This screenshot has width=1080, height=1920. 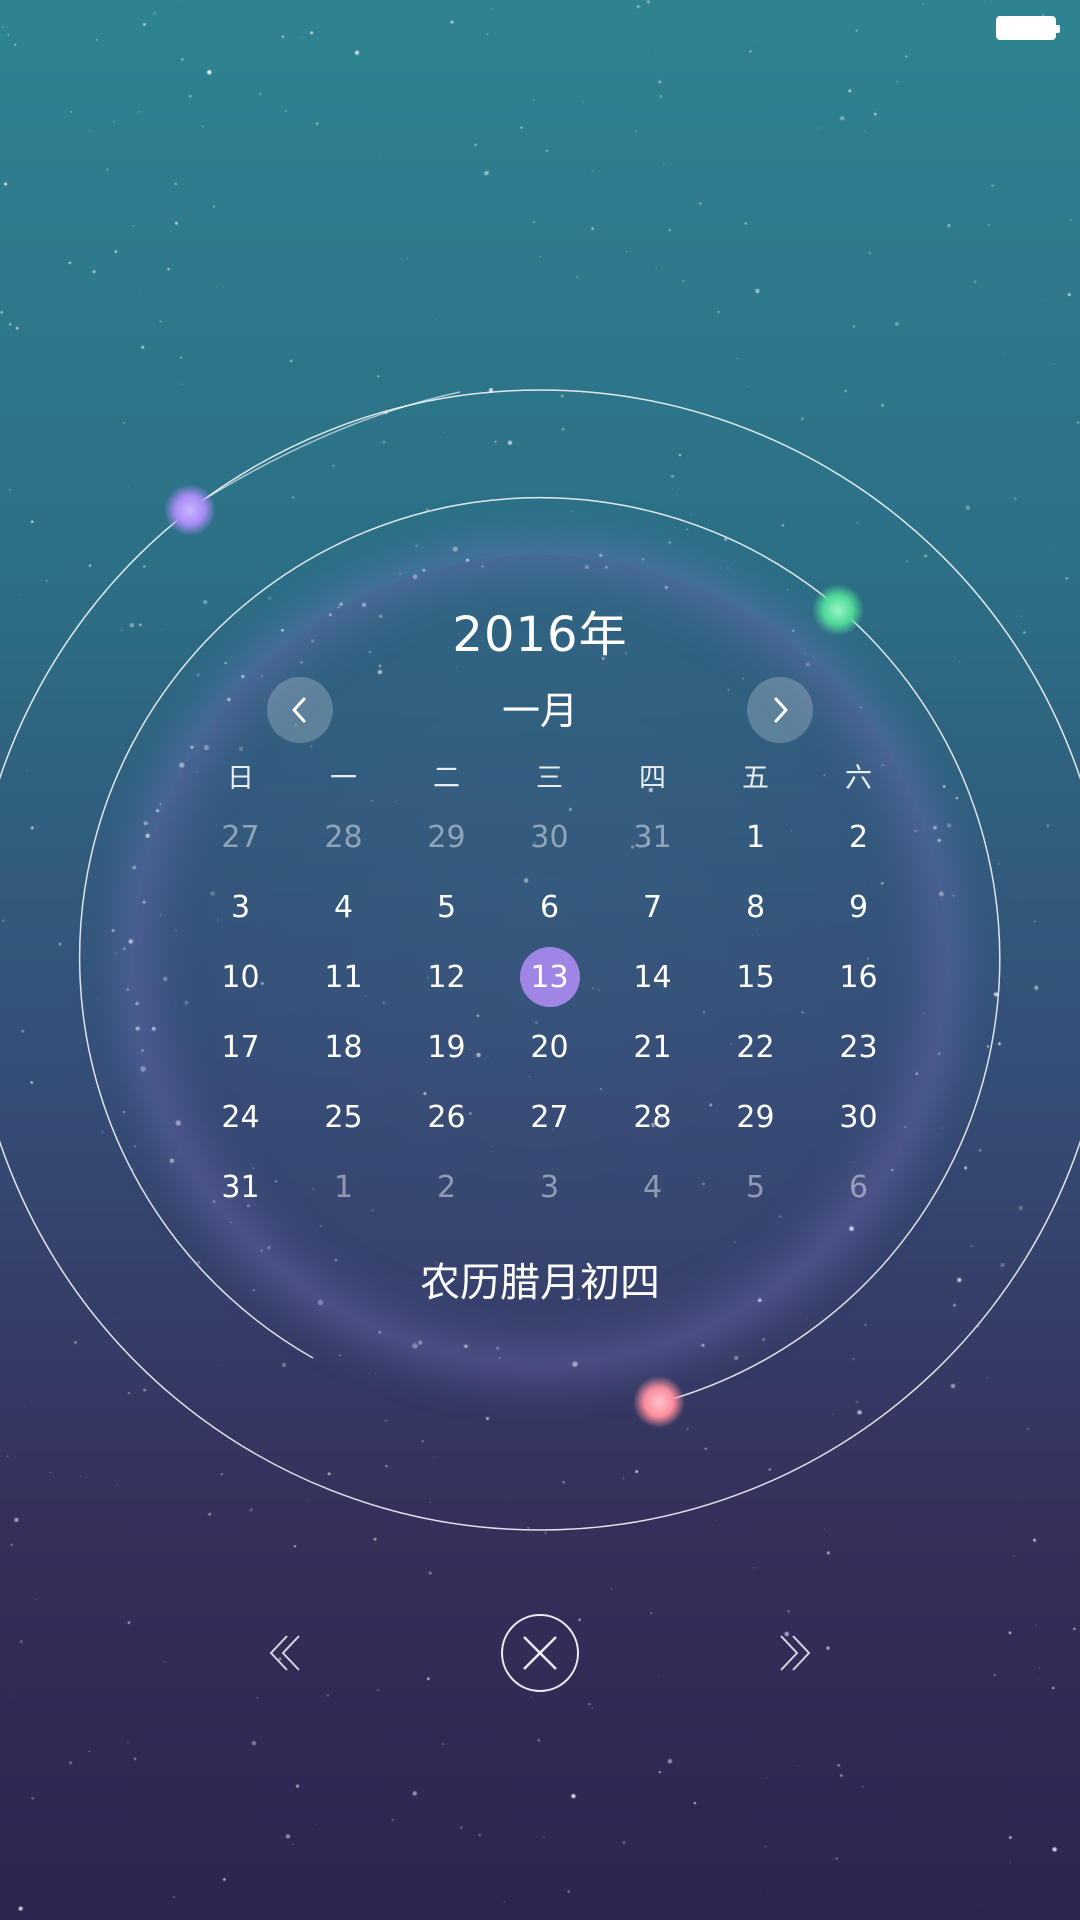 I want to click on calendar-day: 14, so click(x=652, y=977).